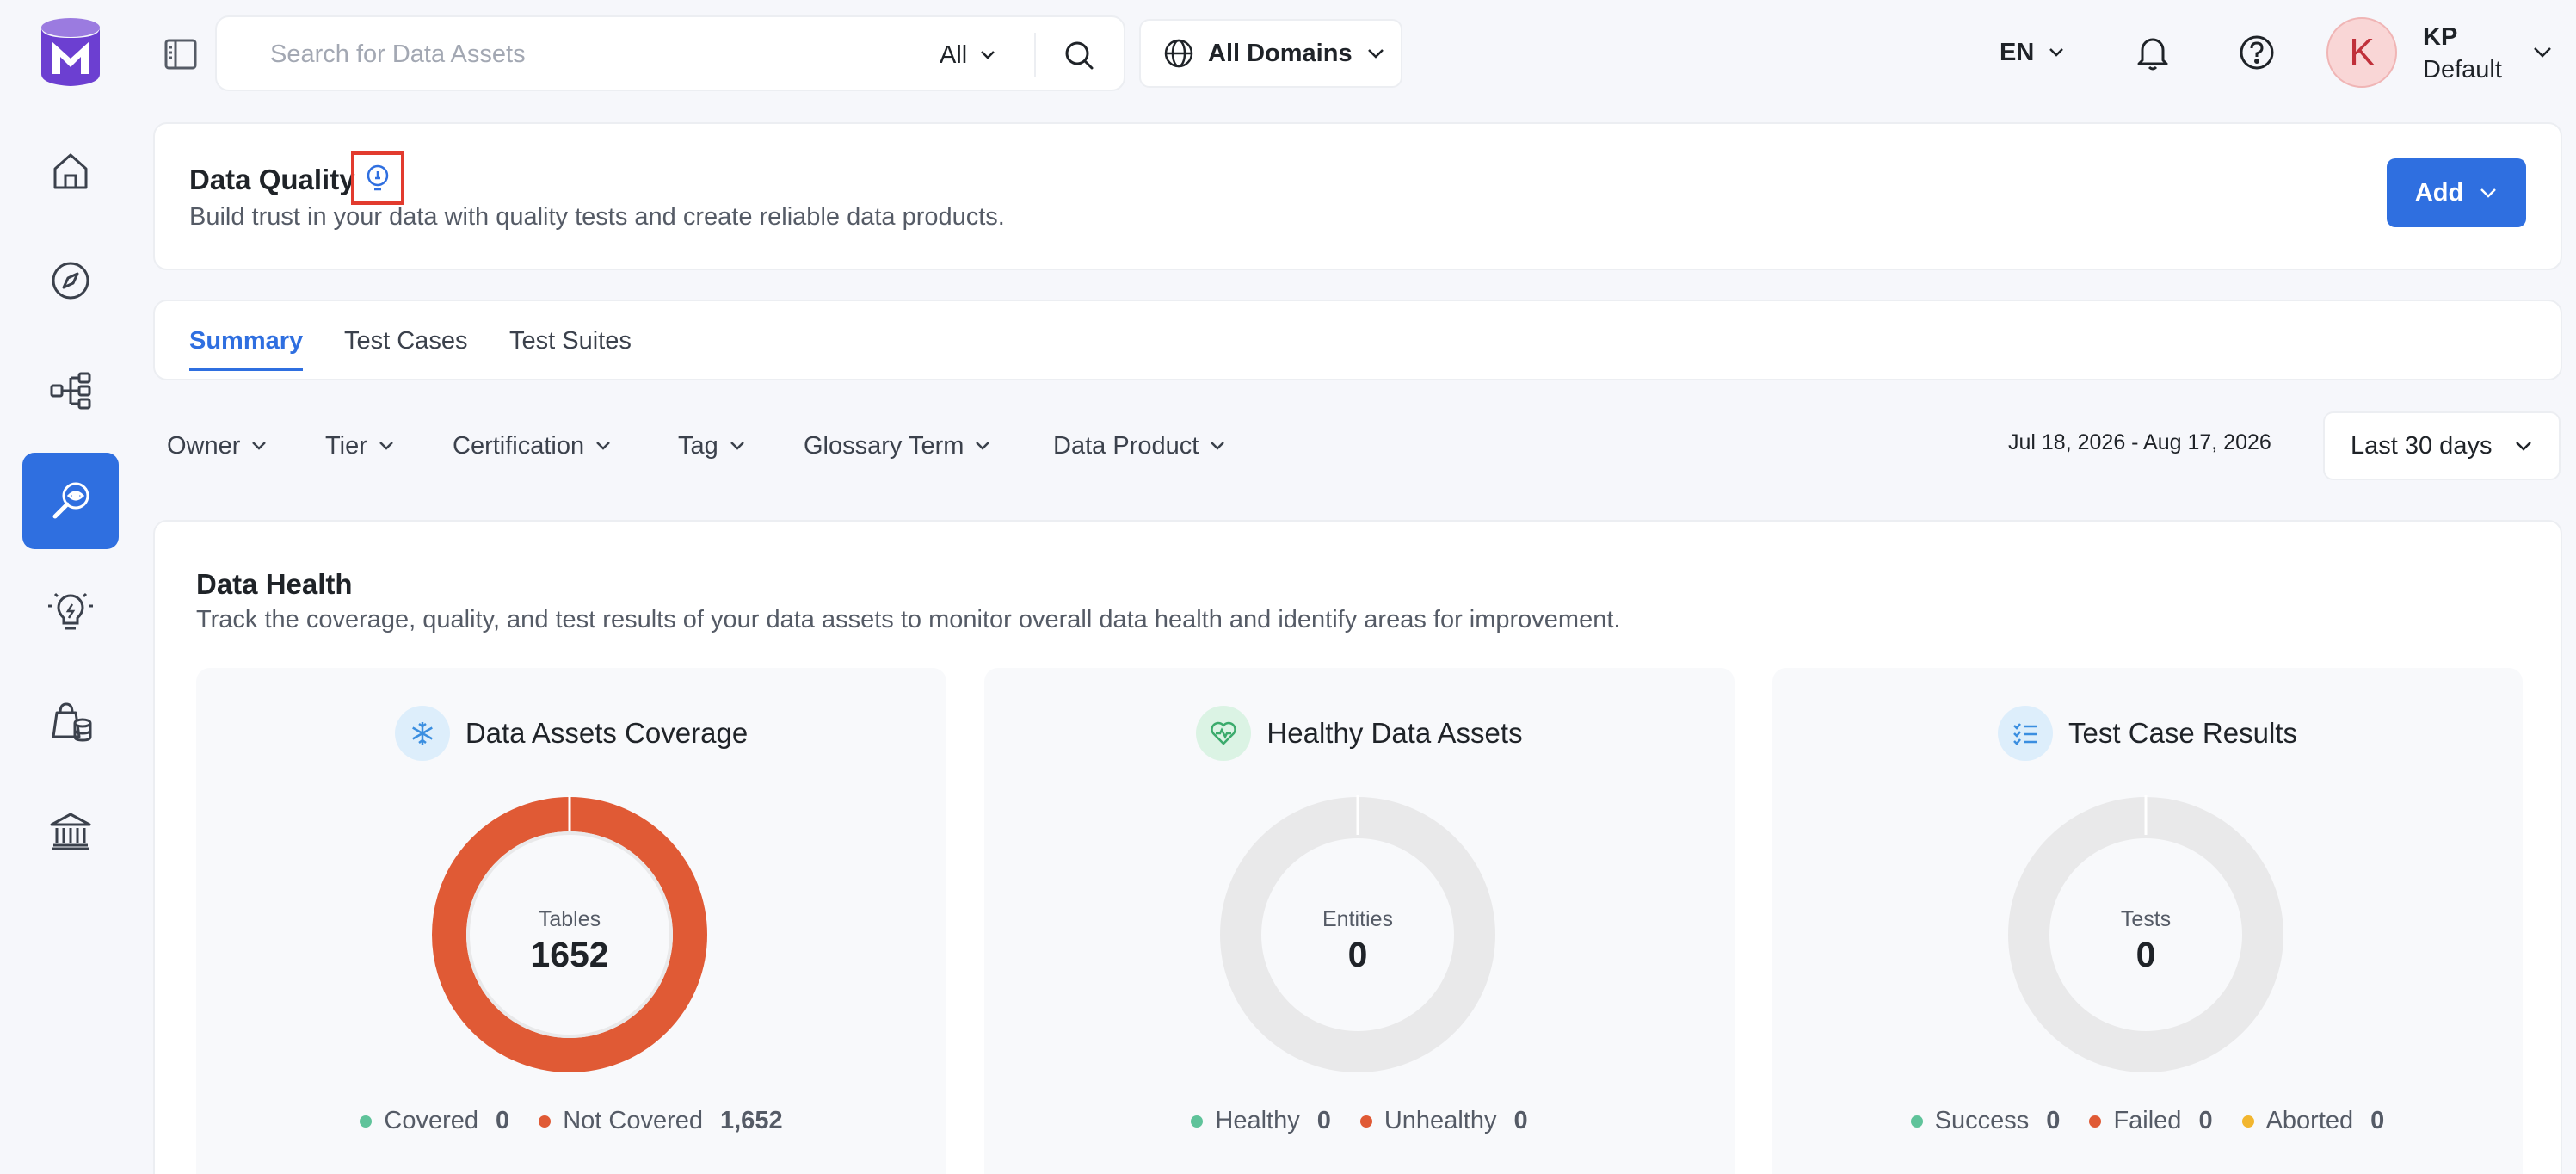  I want to click on lightbulb-icon, so click(378, 177).